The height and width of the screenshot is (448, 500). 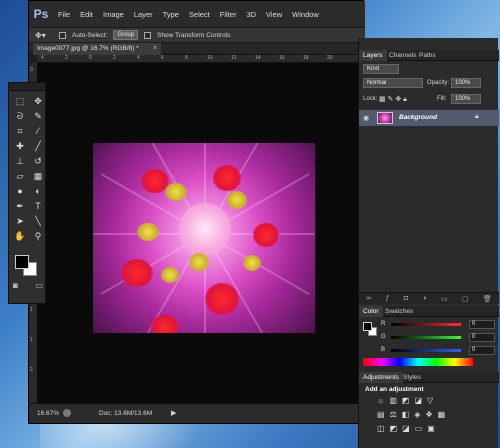 I want to click on add-mask-icon: ◘, so click(x=406, y=298).